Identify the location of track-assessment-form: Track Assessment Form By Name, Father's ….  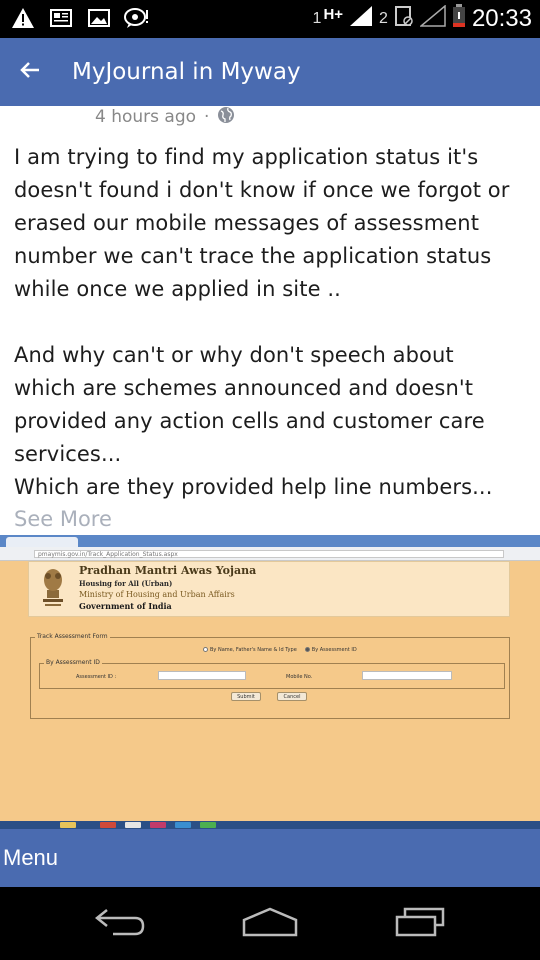
(270, 676).